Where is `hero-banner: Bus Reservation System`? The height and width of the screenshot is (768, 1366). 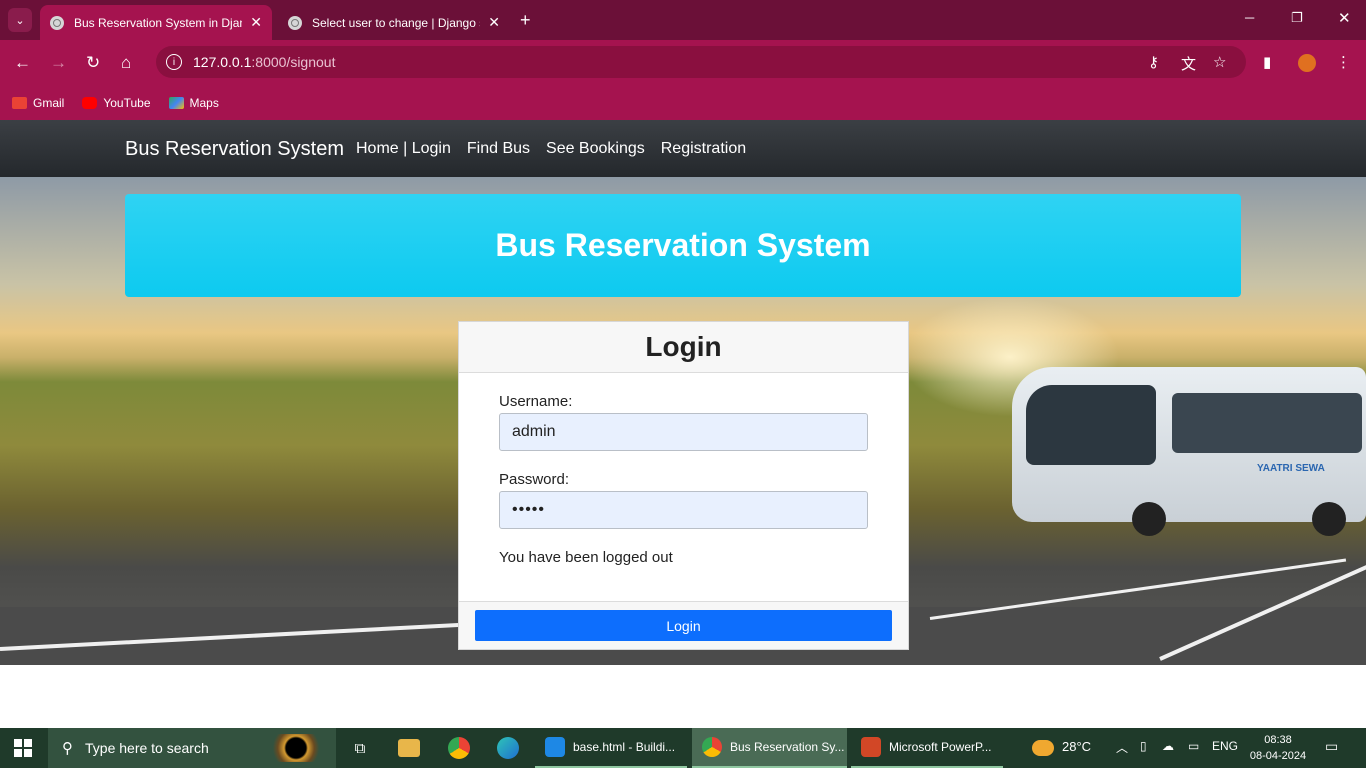
hero-banner: Bus Reservation System is located at coordinates (683, 245).